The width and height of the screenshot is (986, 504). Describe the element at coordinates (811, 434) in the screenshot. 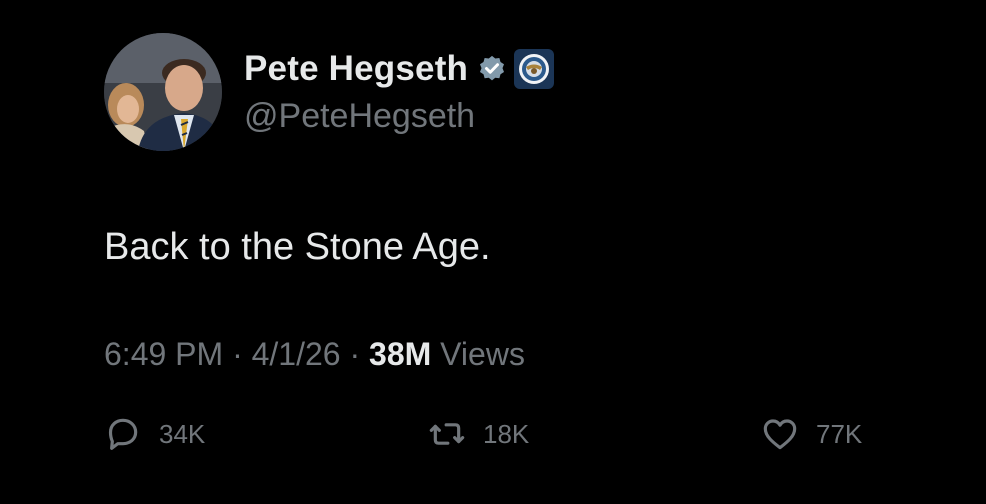

I see `like-button: 77K` at that location.